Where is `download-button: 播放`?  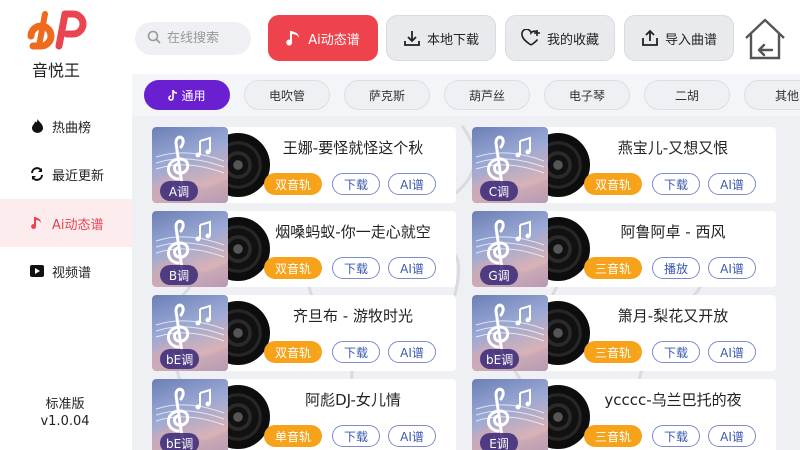 download-button: 播放 is located at coordinates (676, 268).